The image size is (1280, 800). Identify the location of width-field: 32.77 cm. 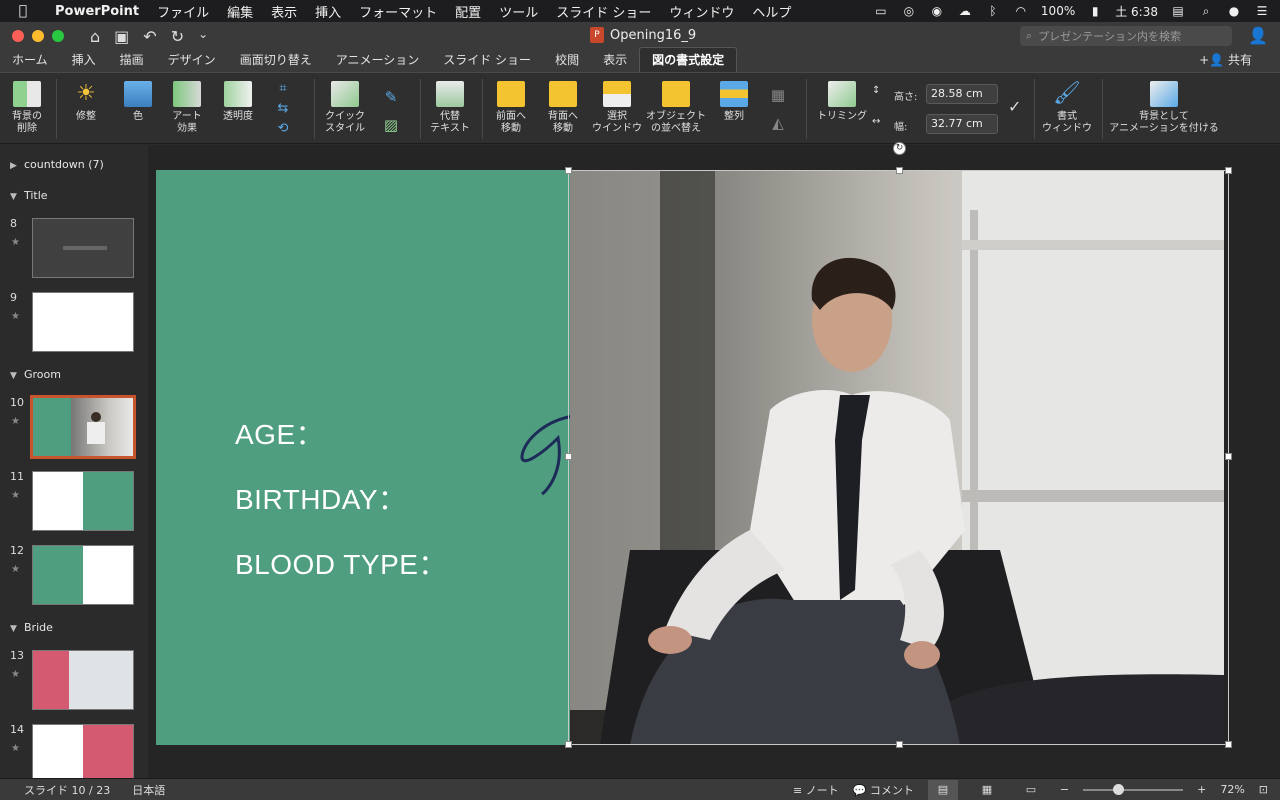
(962, 124).